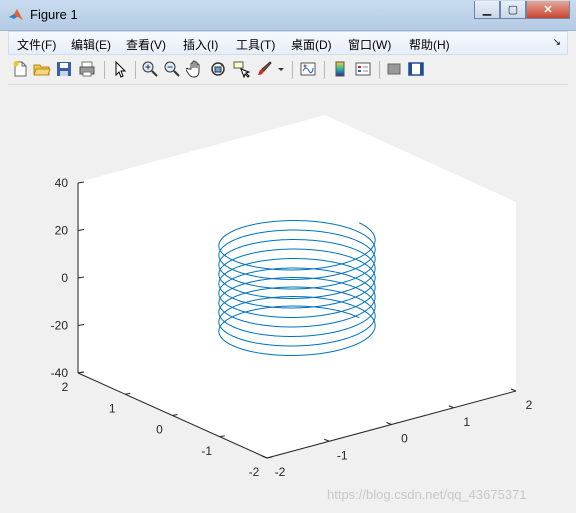  What do you see at coordinates (112, 408) in the screenshot?
I see `y-tick-label: 1` at bounding box center [112, 408].